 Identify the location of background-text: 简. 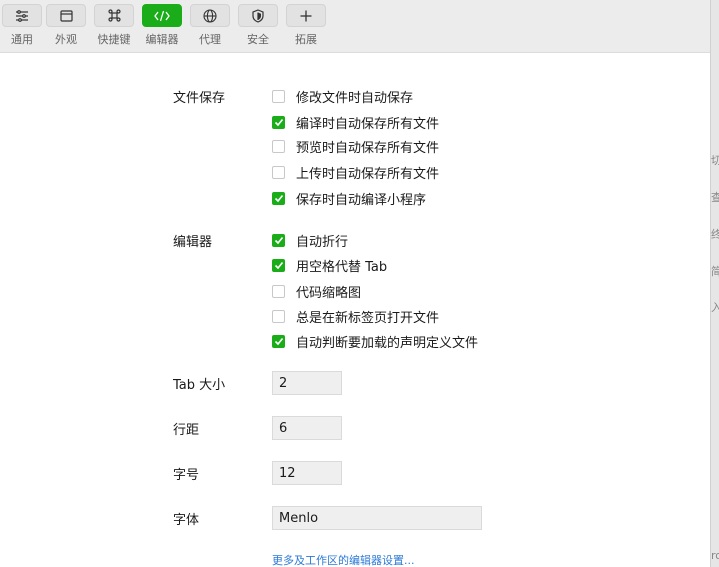
(715, 271).